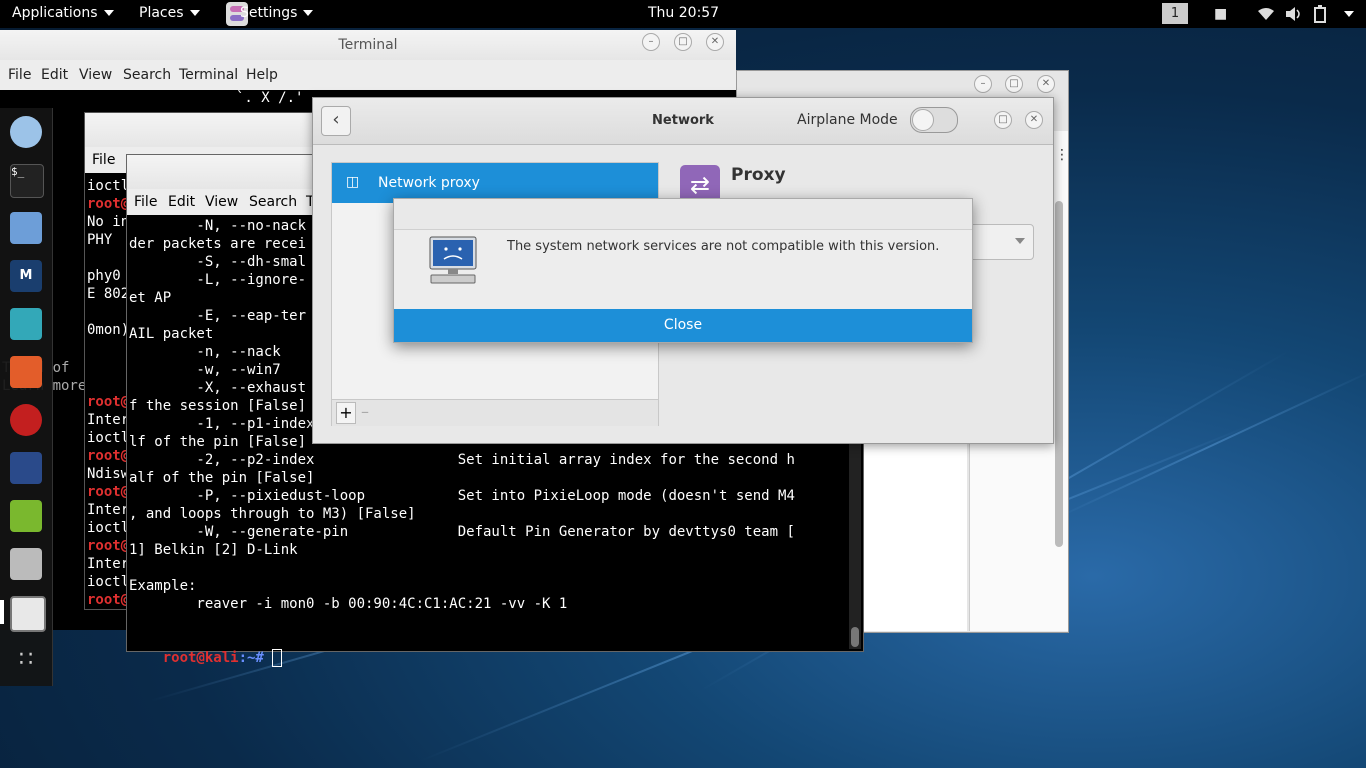 This screenshot has height=768, width=1366. Describe the element at coordinates (26, 420) in the screenshot. I see `faraday-icon` at that location.